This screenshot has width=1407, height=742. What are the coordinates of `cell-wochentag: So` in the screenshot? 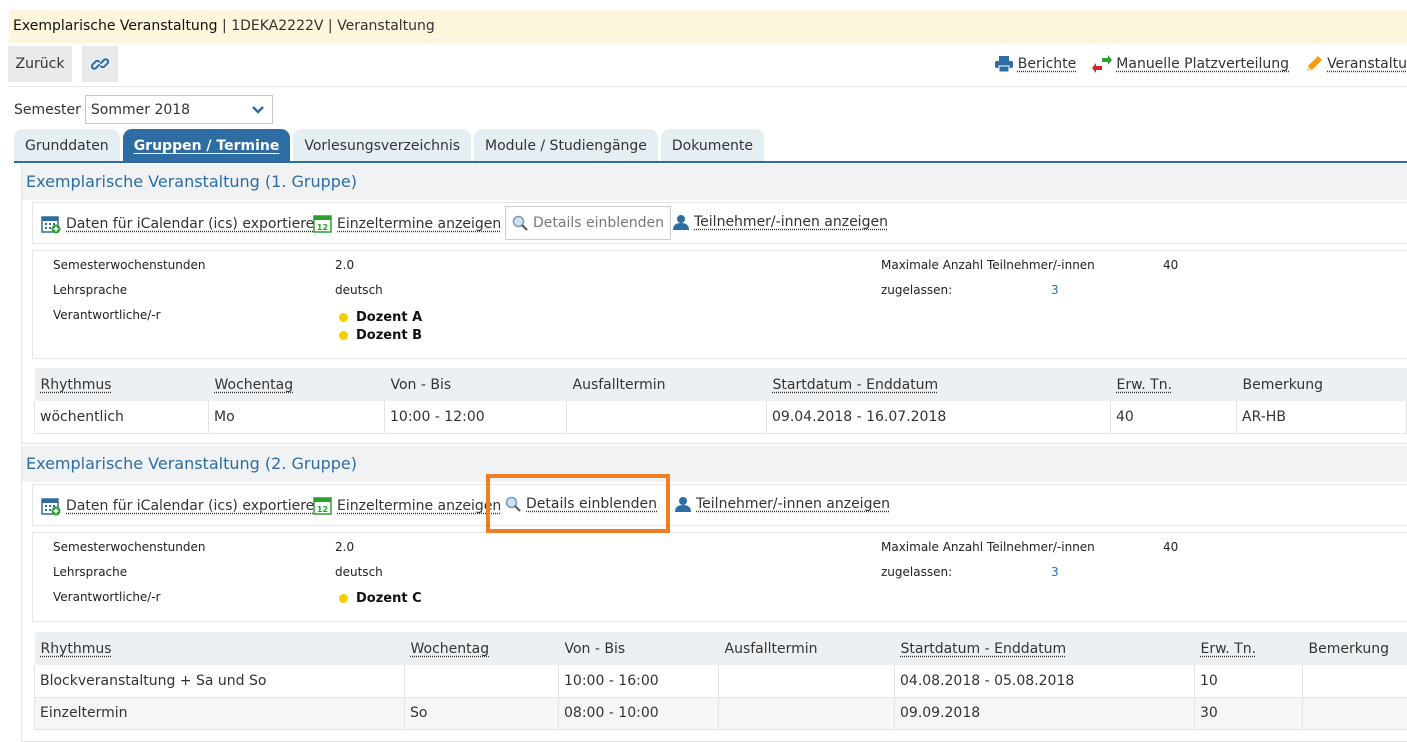 It's located at (482, 713).